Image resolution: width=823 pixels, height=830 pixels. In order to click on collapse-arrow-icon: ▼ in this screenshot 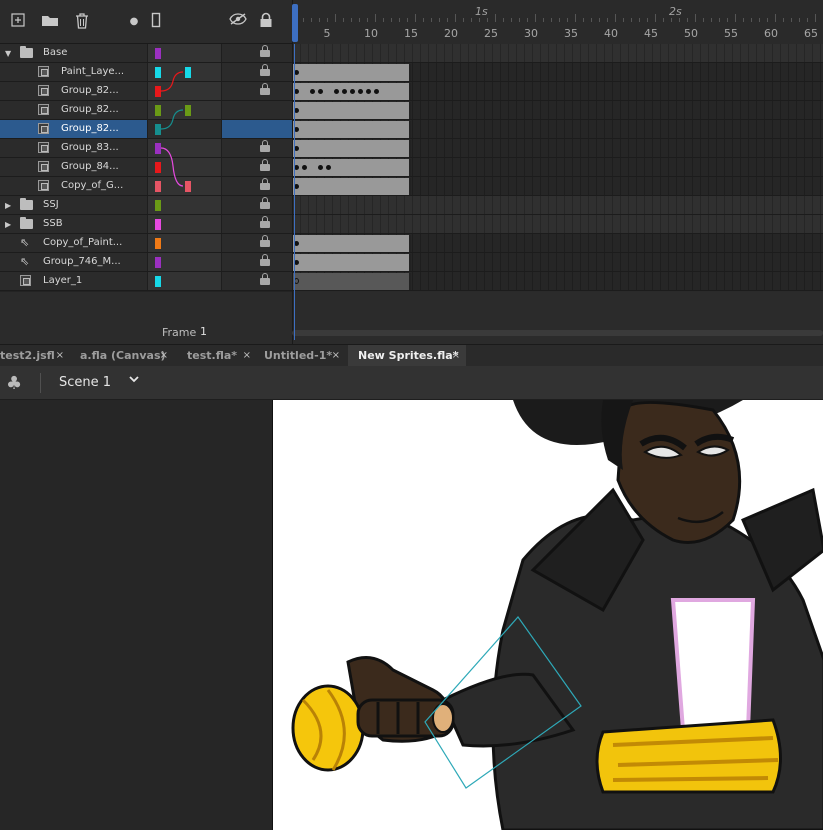, I will do `click(8, 53)`.